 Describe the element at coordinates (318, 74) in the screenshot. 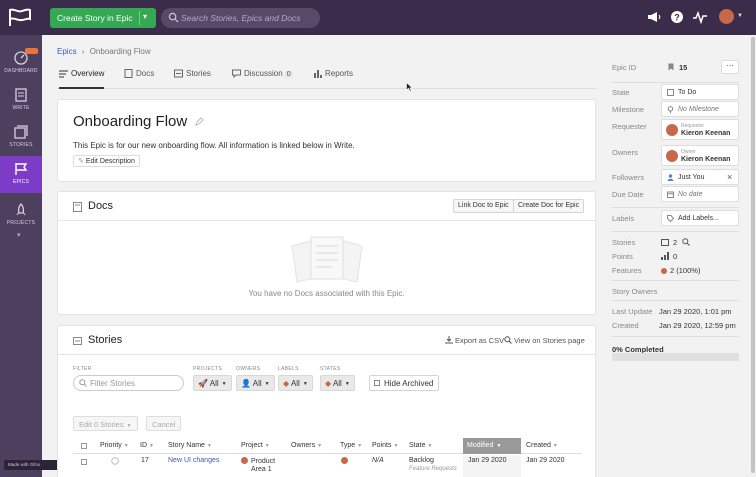

I see `bar-chart-icon` at that location.